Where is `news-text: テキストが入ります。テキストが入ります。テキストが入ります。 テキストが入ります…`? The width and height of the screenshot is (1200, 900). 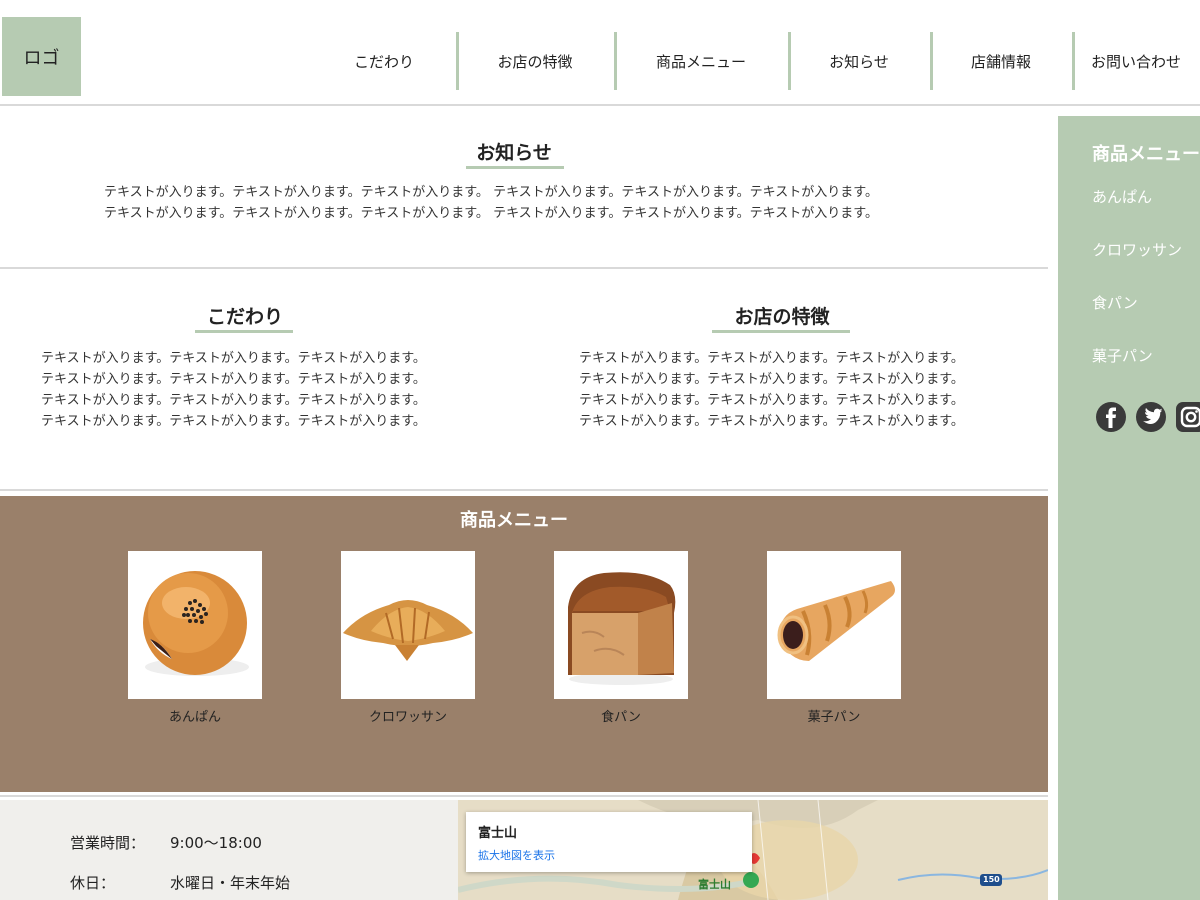 news-text: テキストが入ります。テキストが入ります。テキストが入ります。 テキストが入ります… is located at coordinates (491, 203).